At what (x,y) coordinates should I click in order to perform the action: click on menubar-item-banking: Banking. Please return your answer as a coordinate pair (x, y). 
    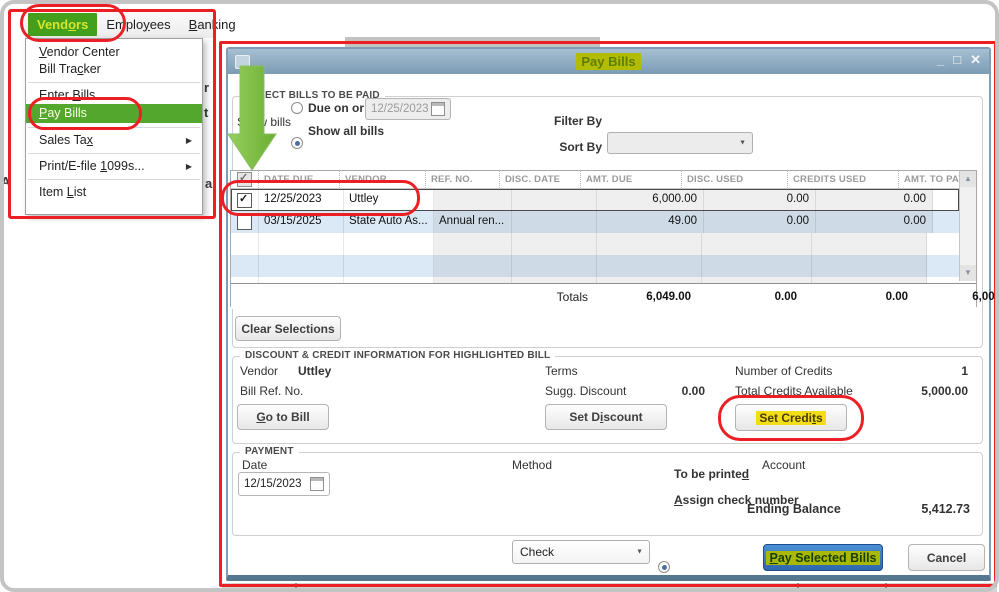
    Looking at the image, I should click on (212, 24).